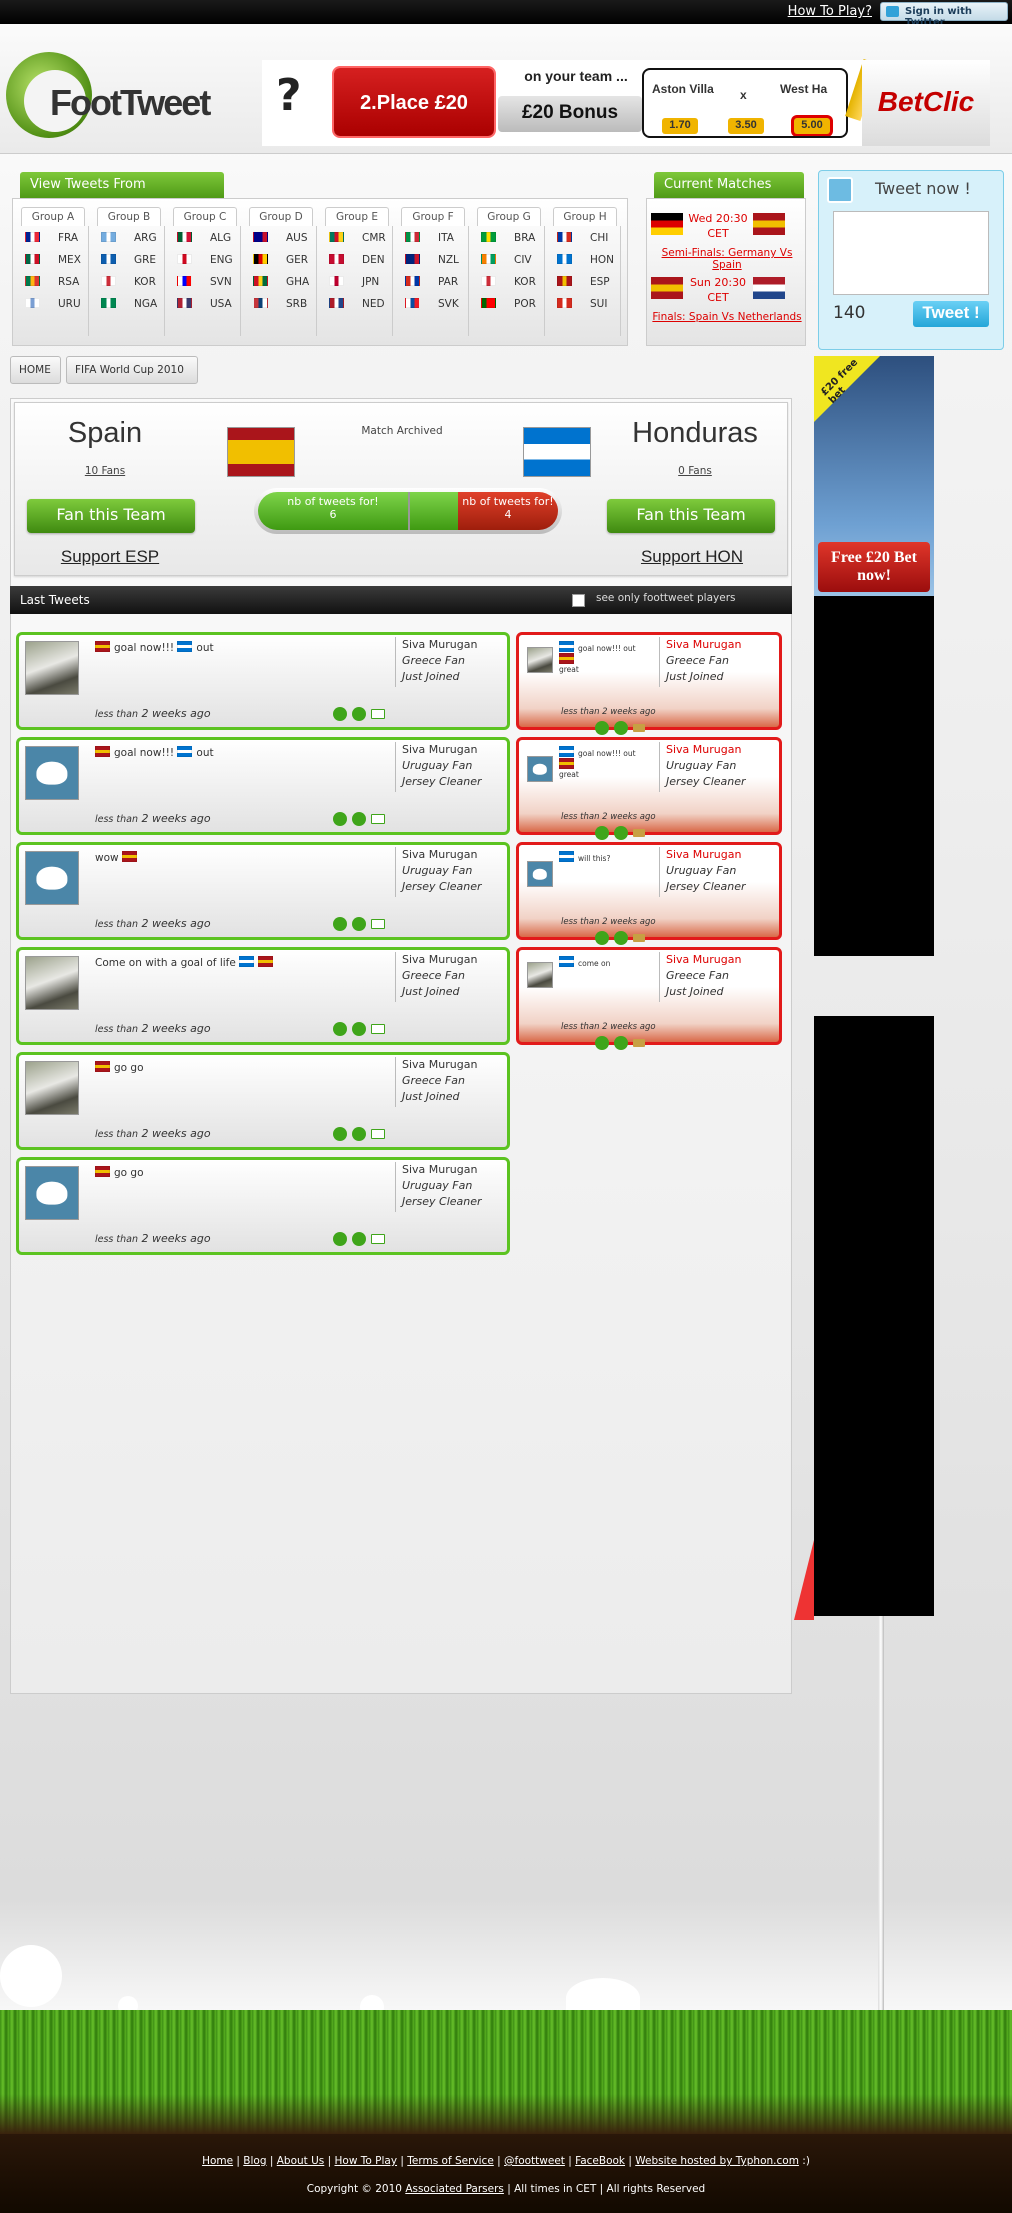 The image size is (1012, 2213). Describe the element at coordinates (830, 11) in the screenshot. I see `how-to-play-link: How To Play?` at that location.